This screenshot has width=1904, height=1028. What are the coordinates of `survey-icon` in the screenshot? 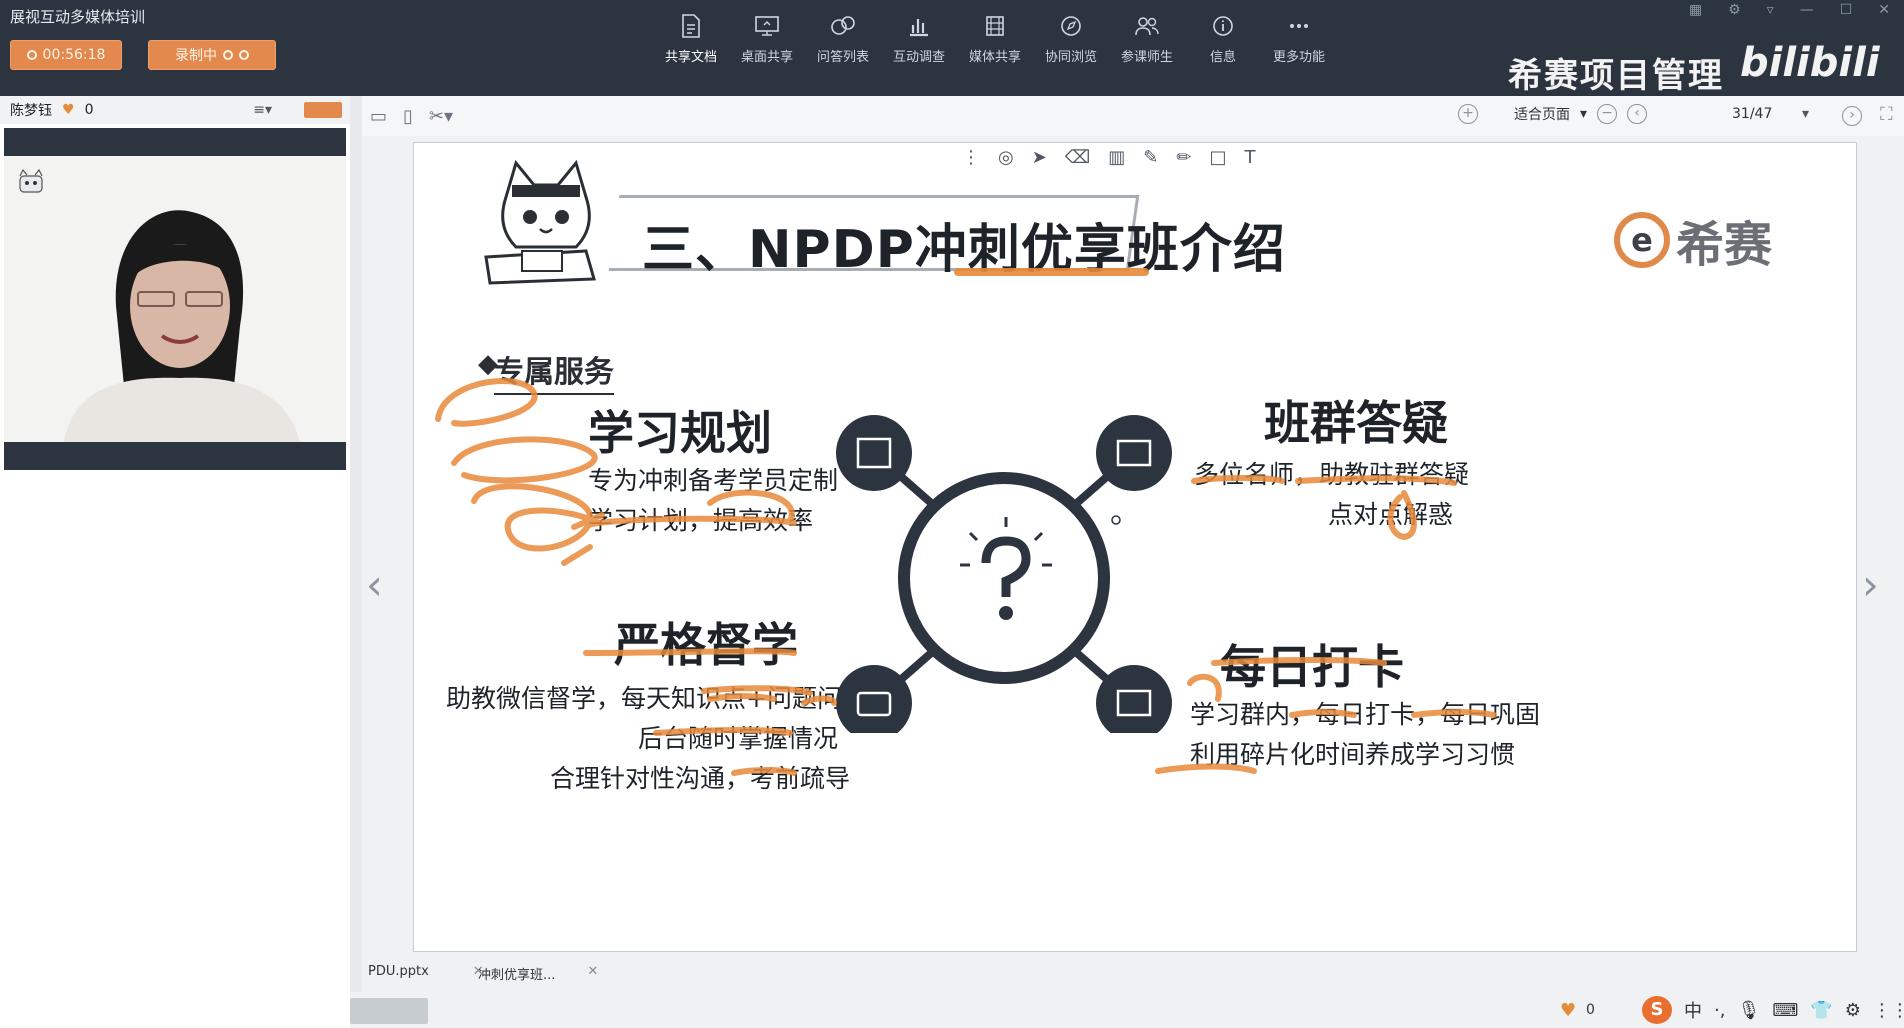 It's located at (919, 26).